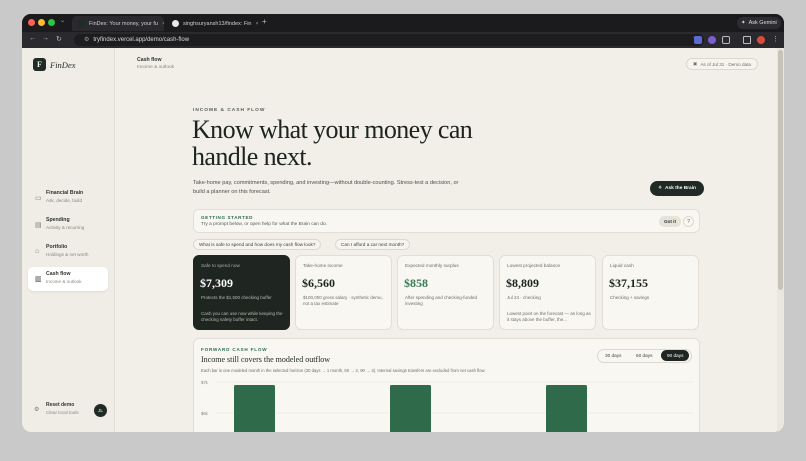 Image resolution: width=806 pixels, height=461 pixels. I want to click on nav-subtitle: Activity & recurring, so click(65, 227).